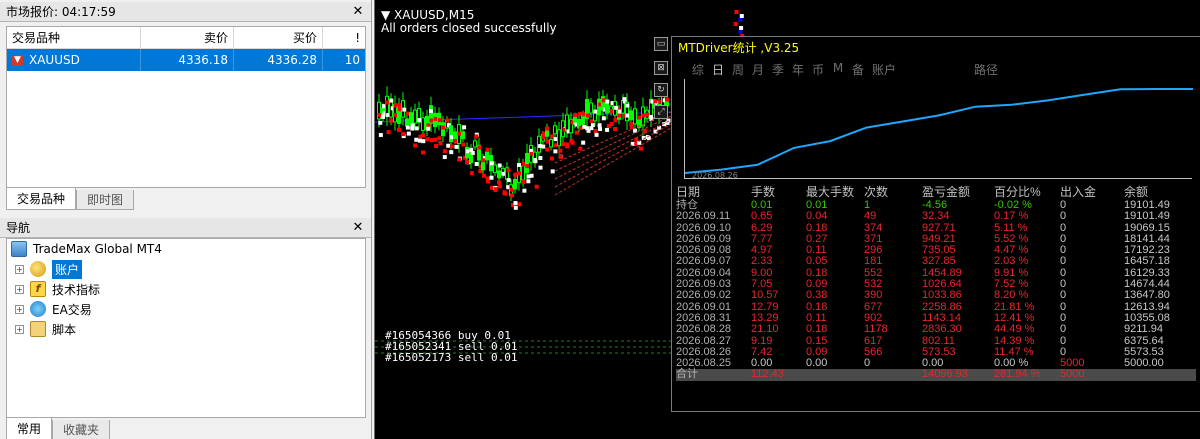  Describe the element at coordinates (986, 69) in the screenshot. I see `tab-path: 路径` at that location.